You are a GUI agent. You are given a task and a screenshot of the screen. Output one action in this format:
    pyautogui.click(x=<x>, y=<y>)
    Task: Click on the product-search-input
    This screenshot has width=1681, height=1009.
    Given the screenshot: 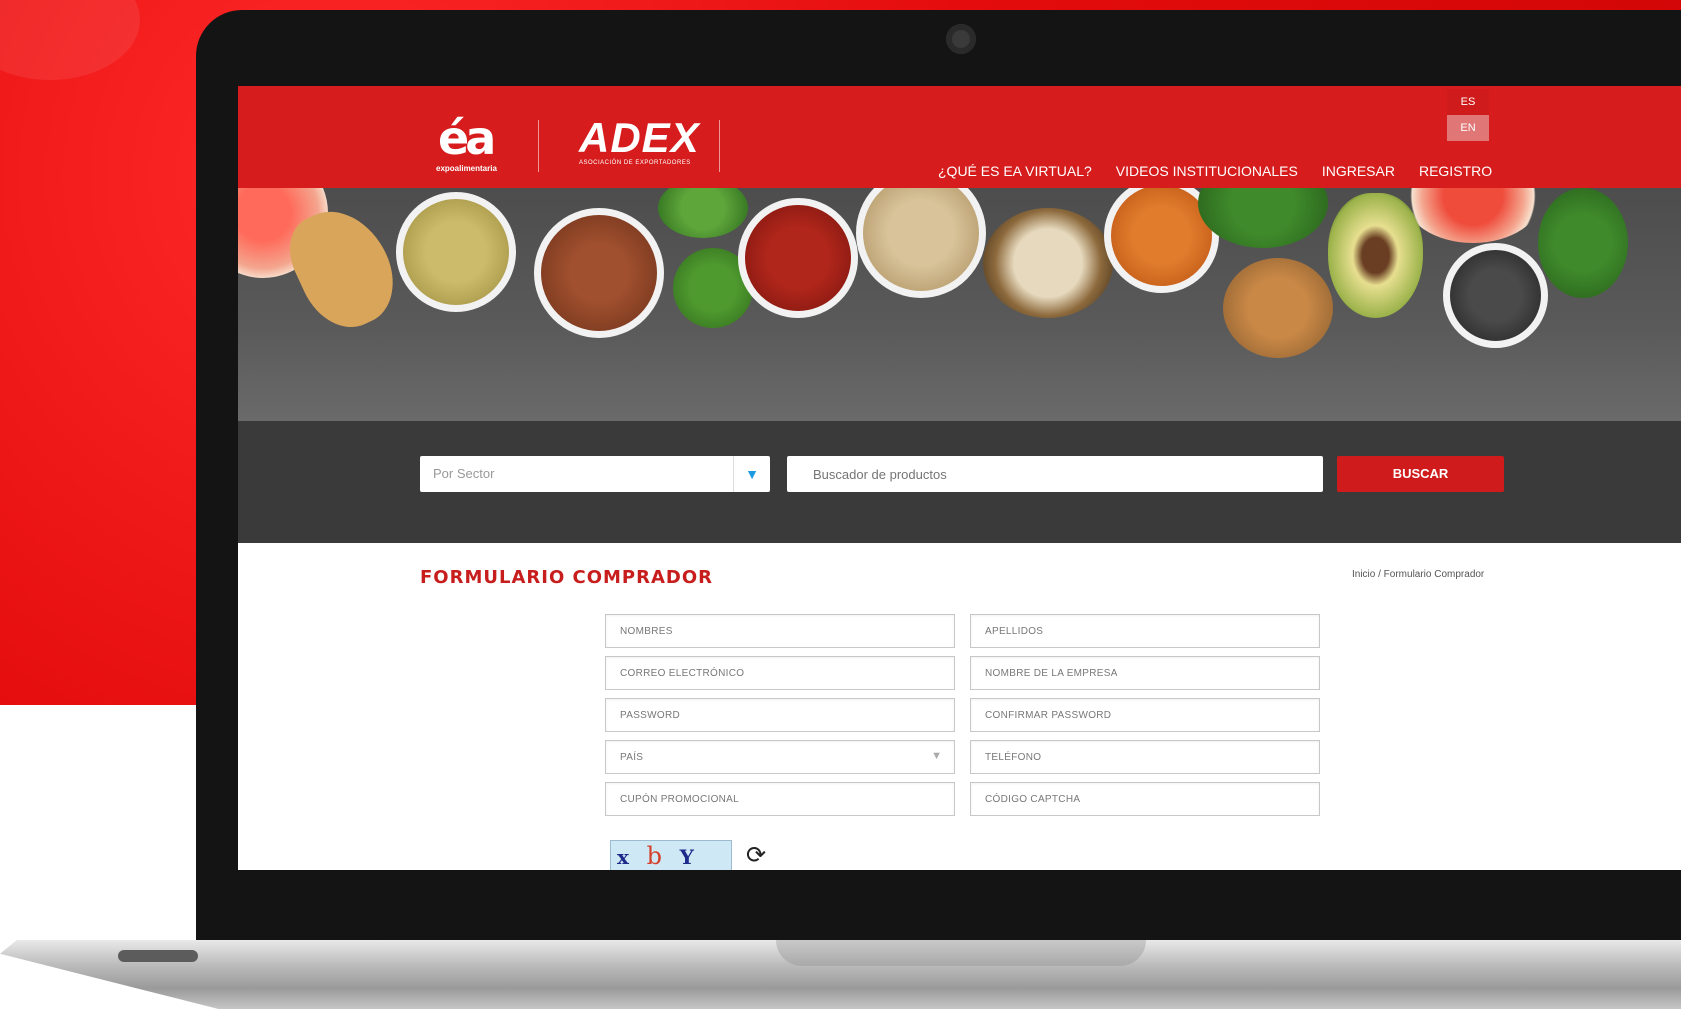 What is the action you would take?
    pyautogui.click(x=1055, y=474)
    